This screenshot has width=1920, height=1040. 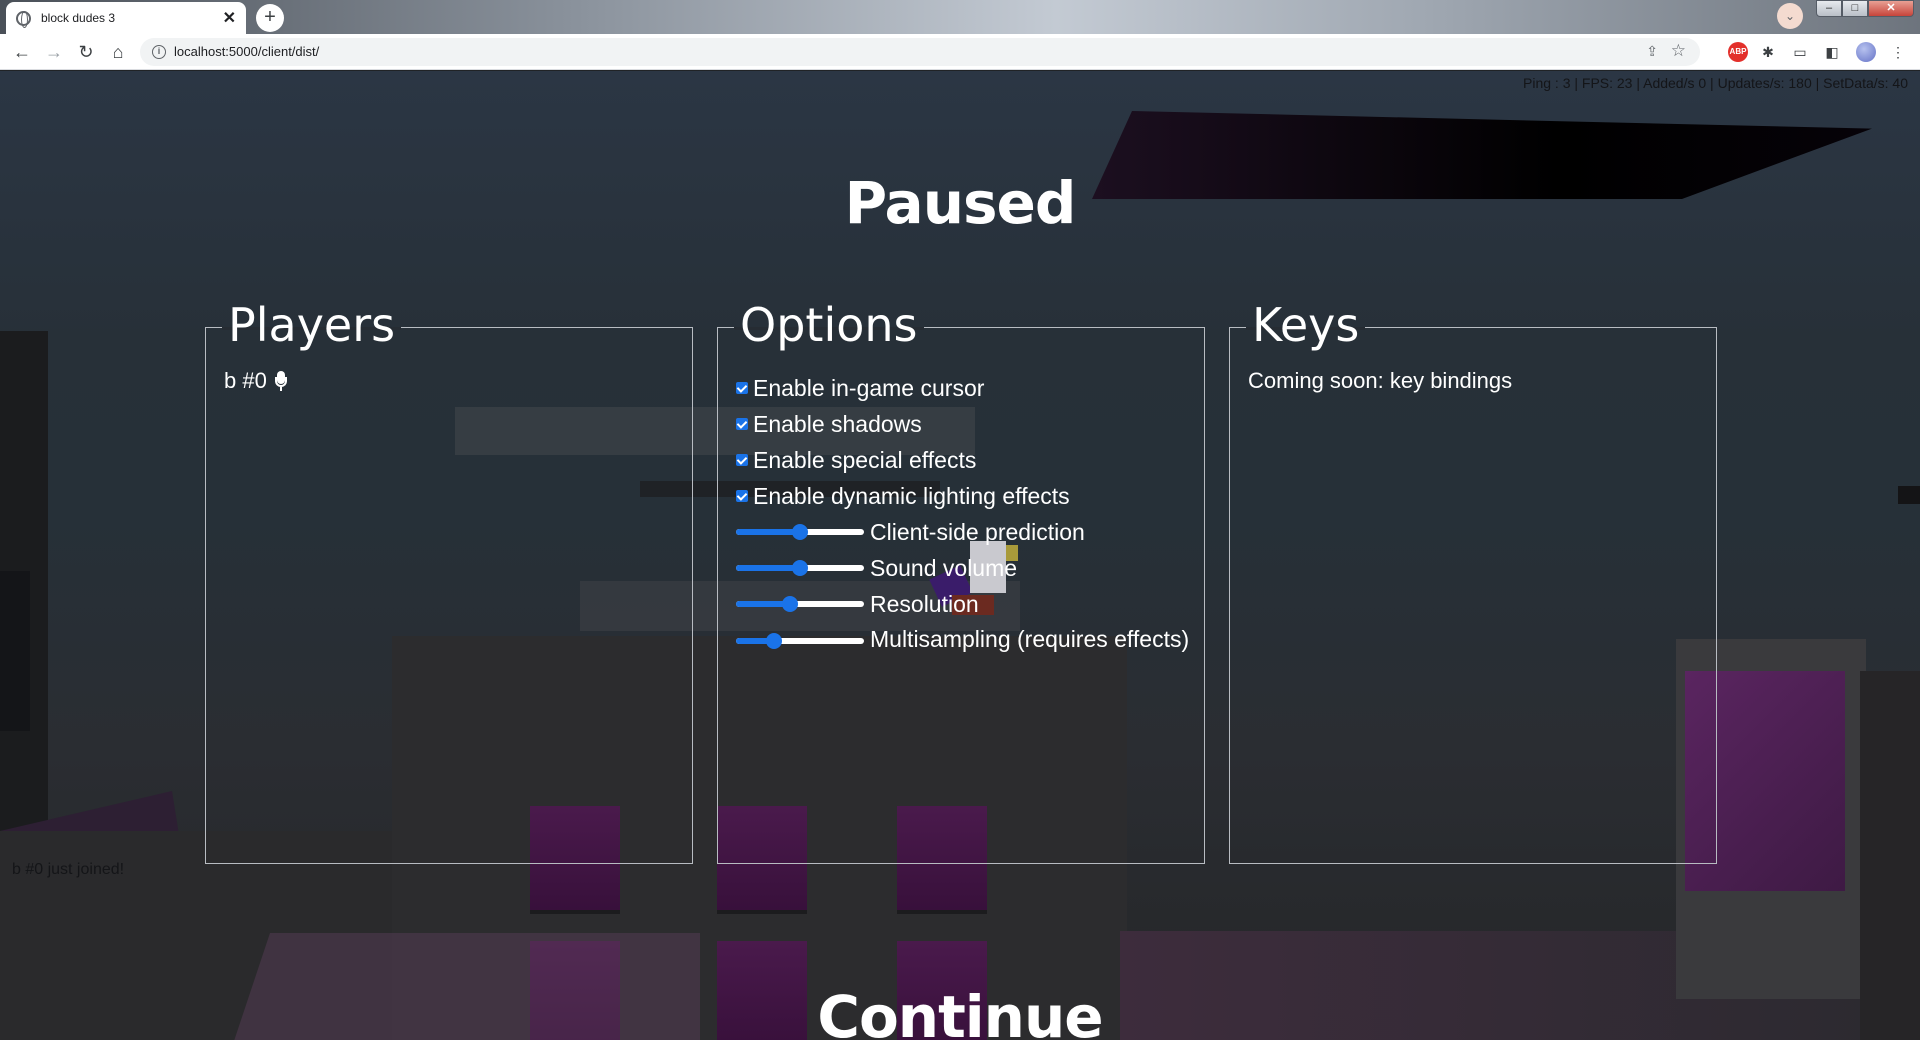 What do you see at coordinates (1738, 52) in the screenshot?
I see `adblock-extension-icon: ABP` at bounding box center [1738, 52].